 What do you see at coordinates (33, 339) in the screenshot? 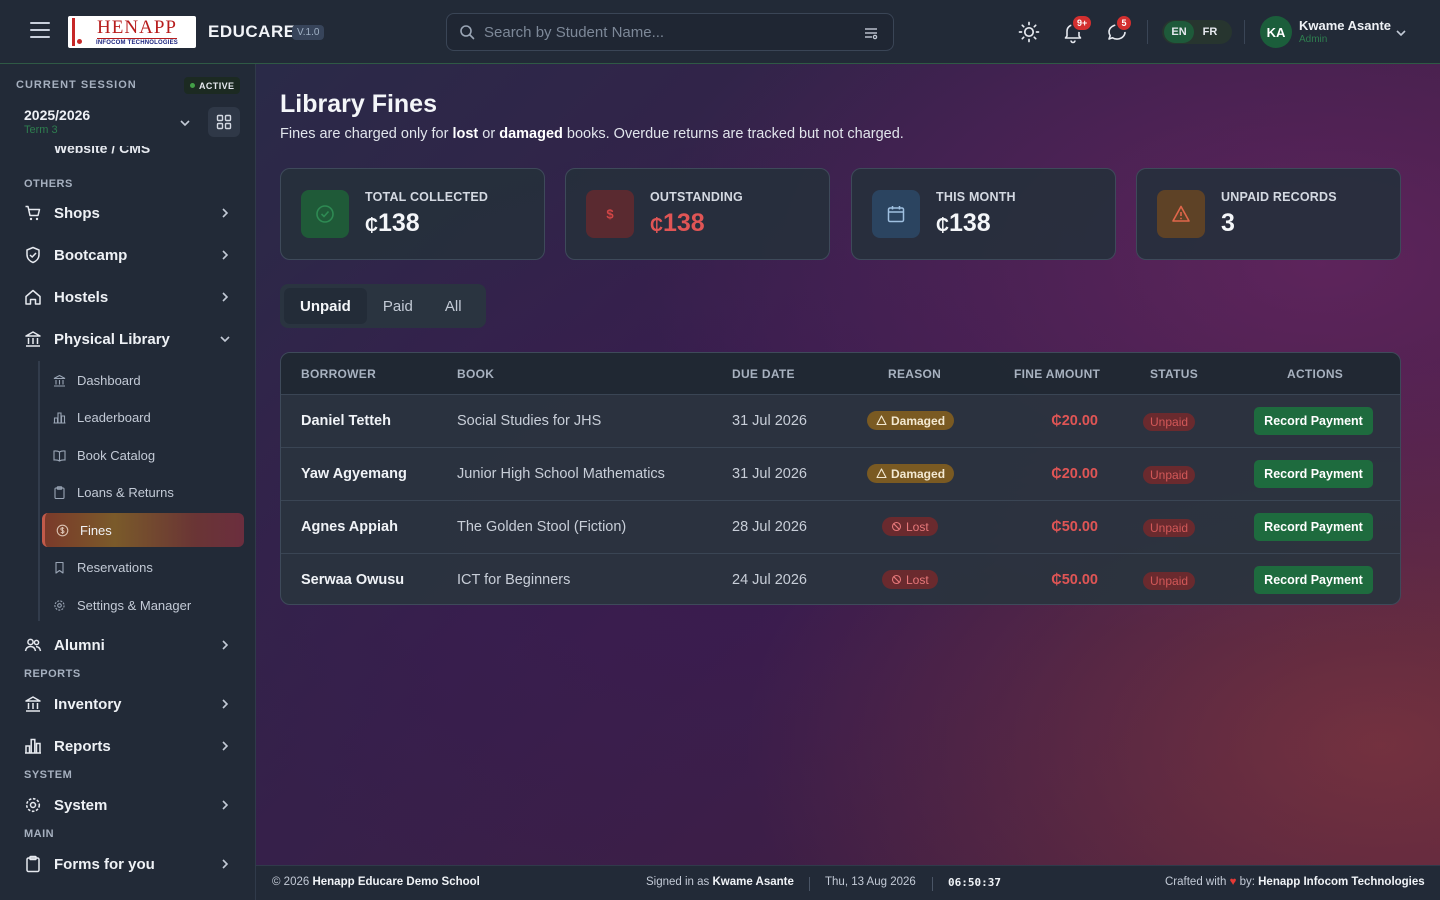
I see `building-library-icon` at bounding box center [33, 339].